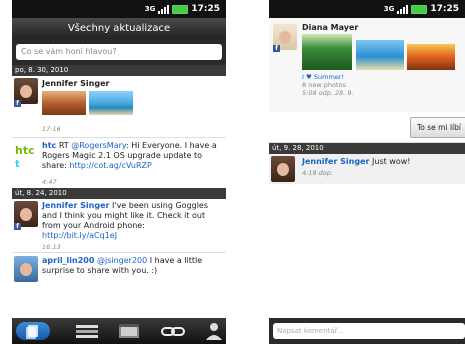  Describe the element at coordinates (119, 28) in the screenshot. I see `page-title: Všechny aktualizace` at that location.